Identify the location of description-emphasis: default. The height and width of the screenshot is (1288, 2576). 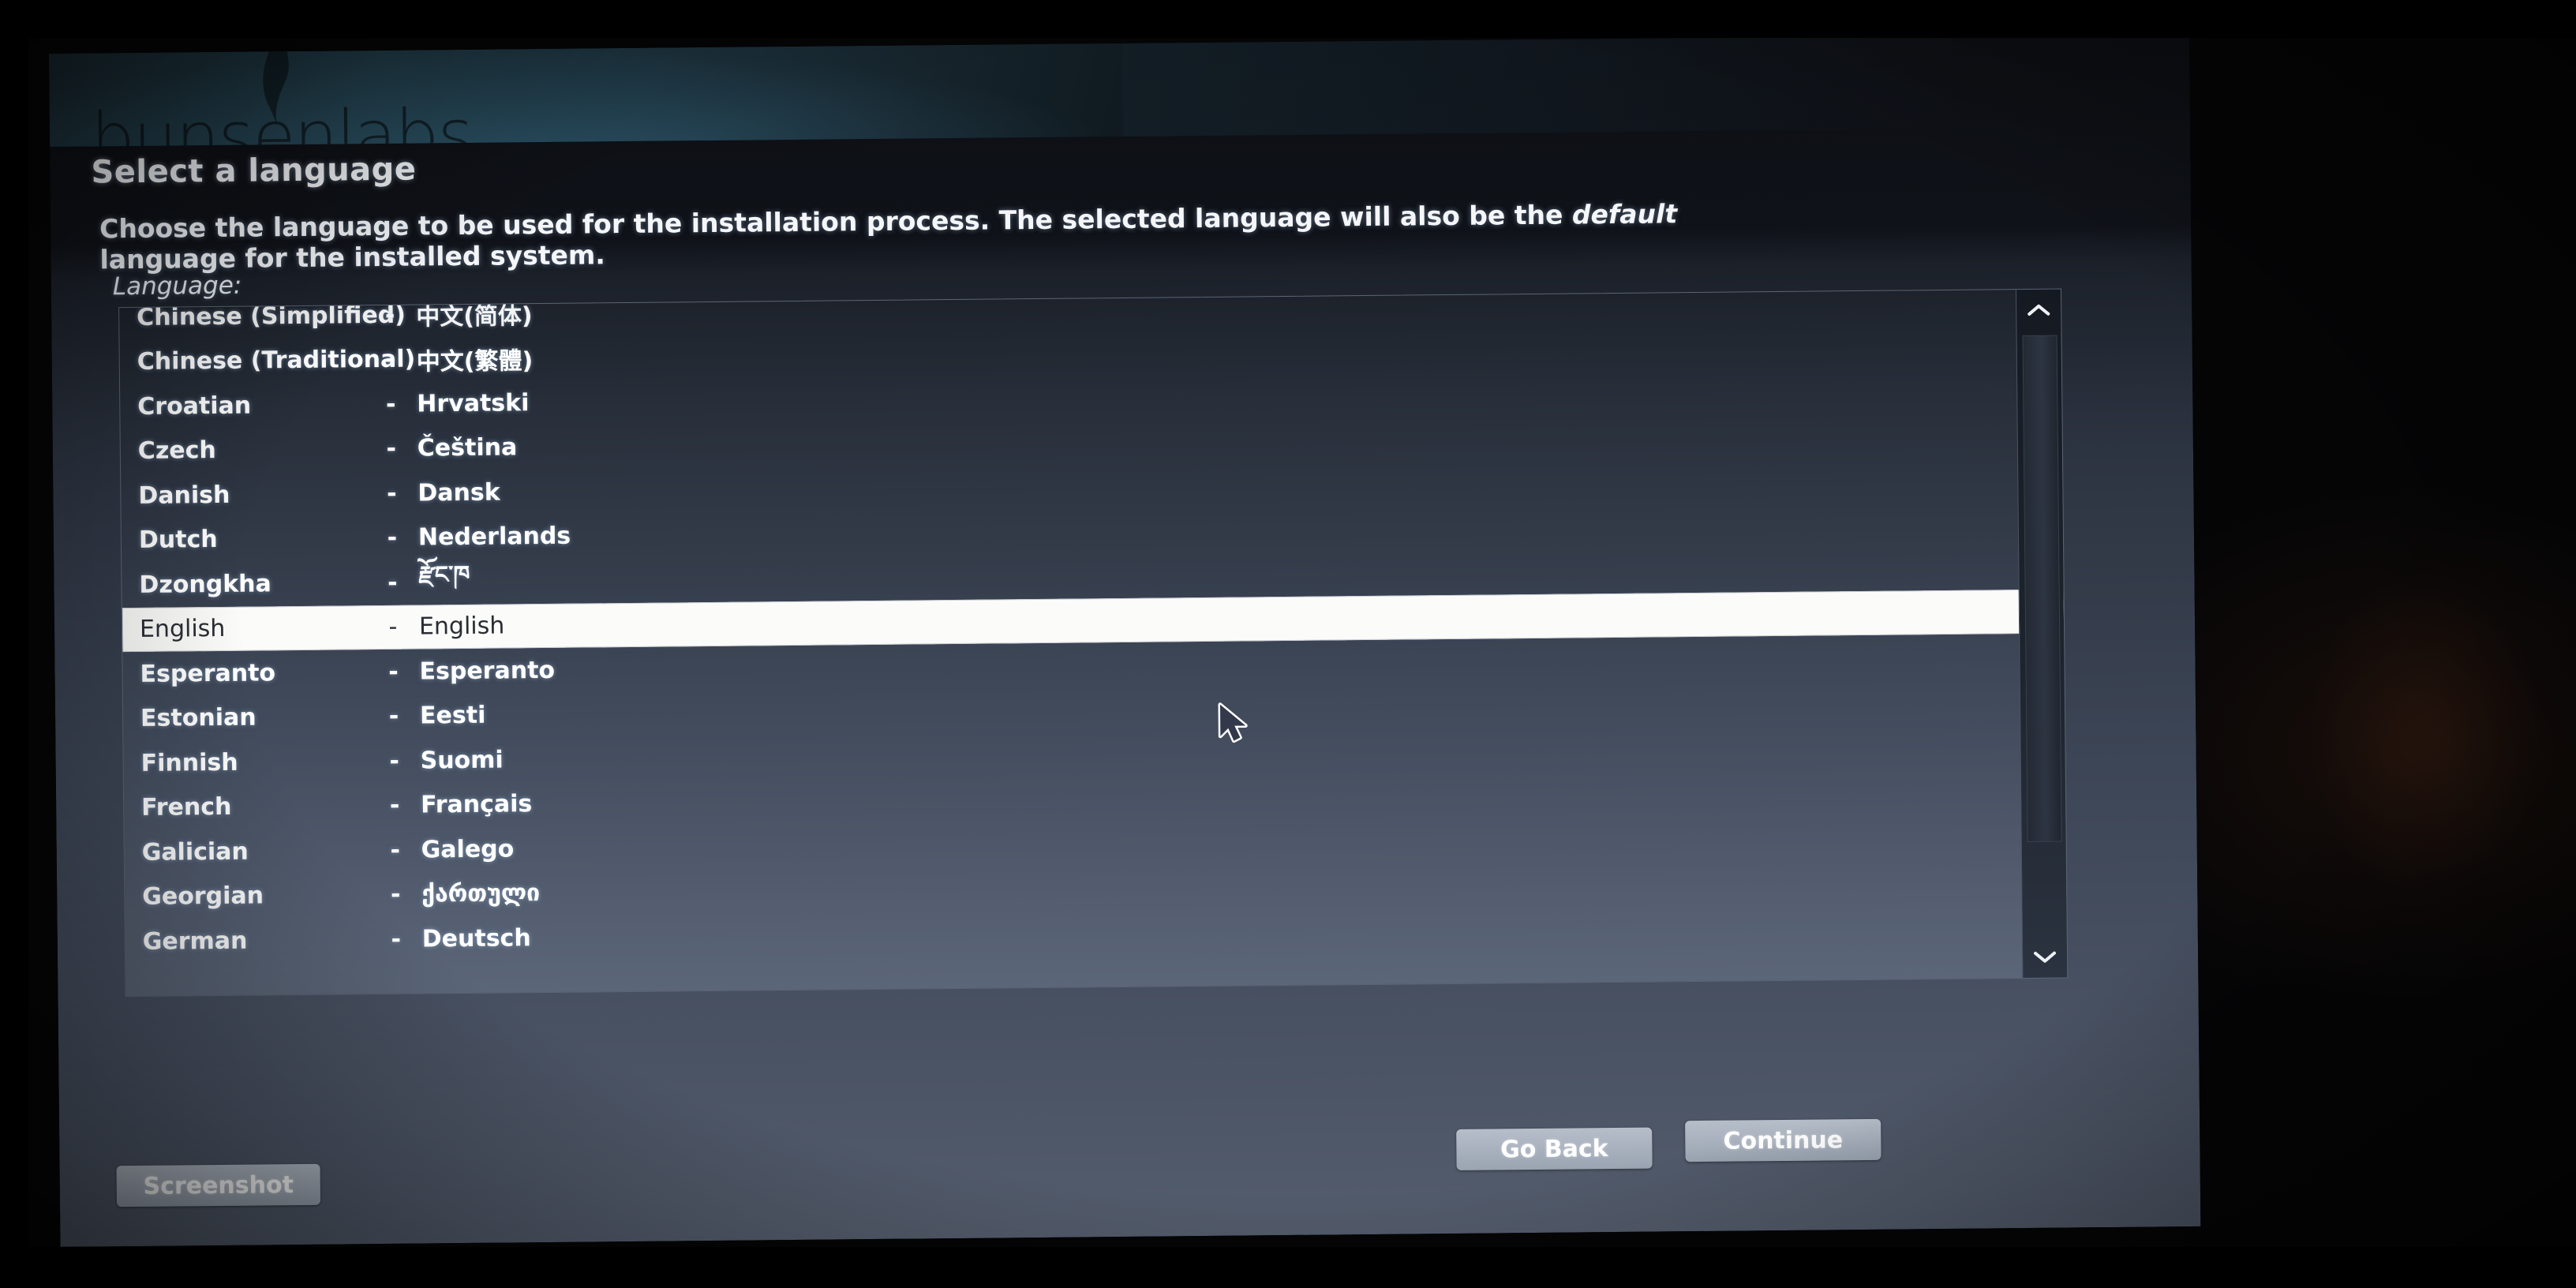
(1624, 214).